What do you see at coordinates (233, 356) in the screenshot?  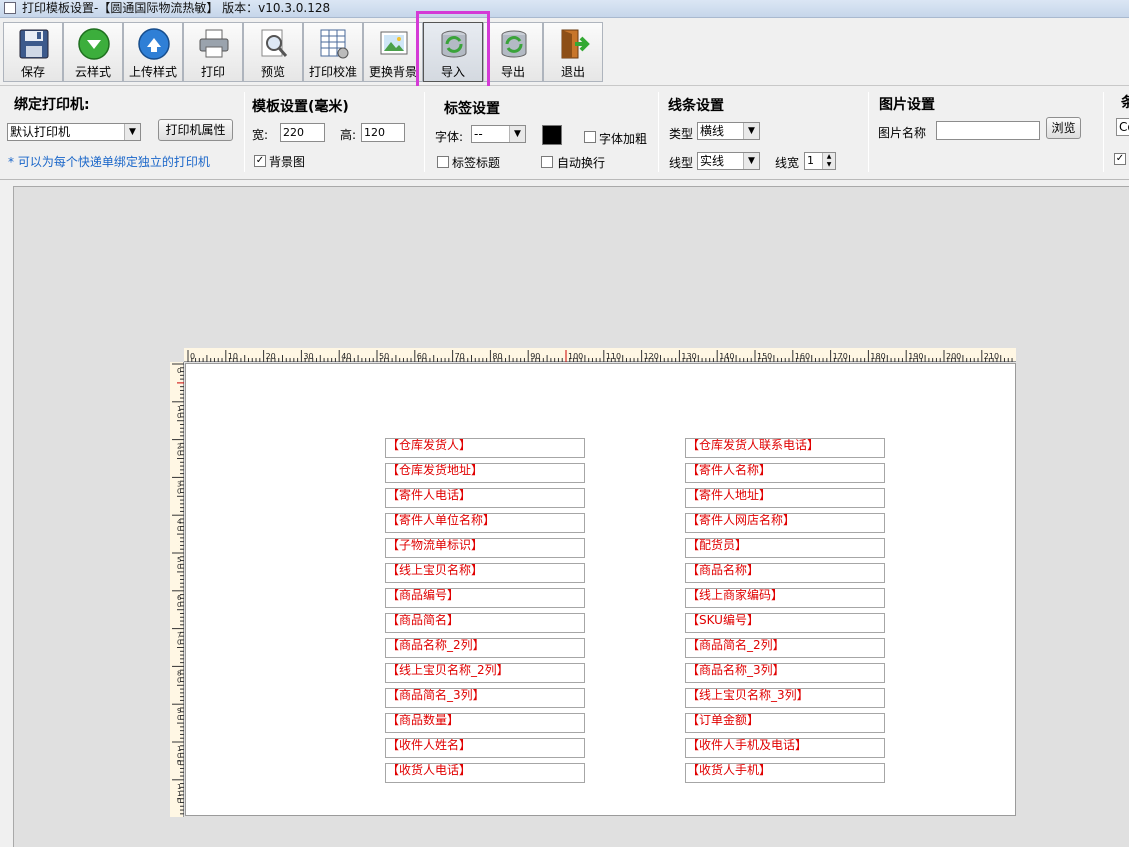 I see `ruler-label: 10` at bounding box center [233, 356].